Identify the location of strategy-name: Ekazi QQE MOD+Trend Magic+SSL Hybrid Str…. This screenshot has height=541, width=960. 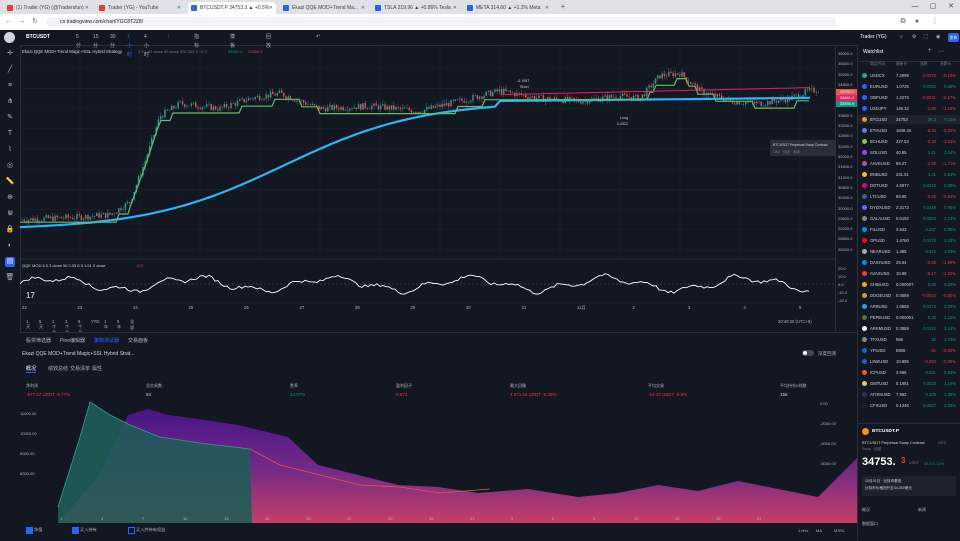
(78, 354).